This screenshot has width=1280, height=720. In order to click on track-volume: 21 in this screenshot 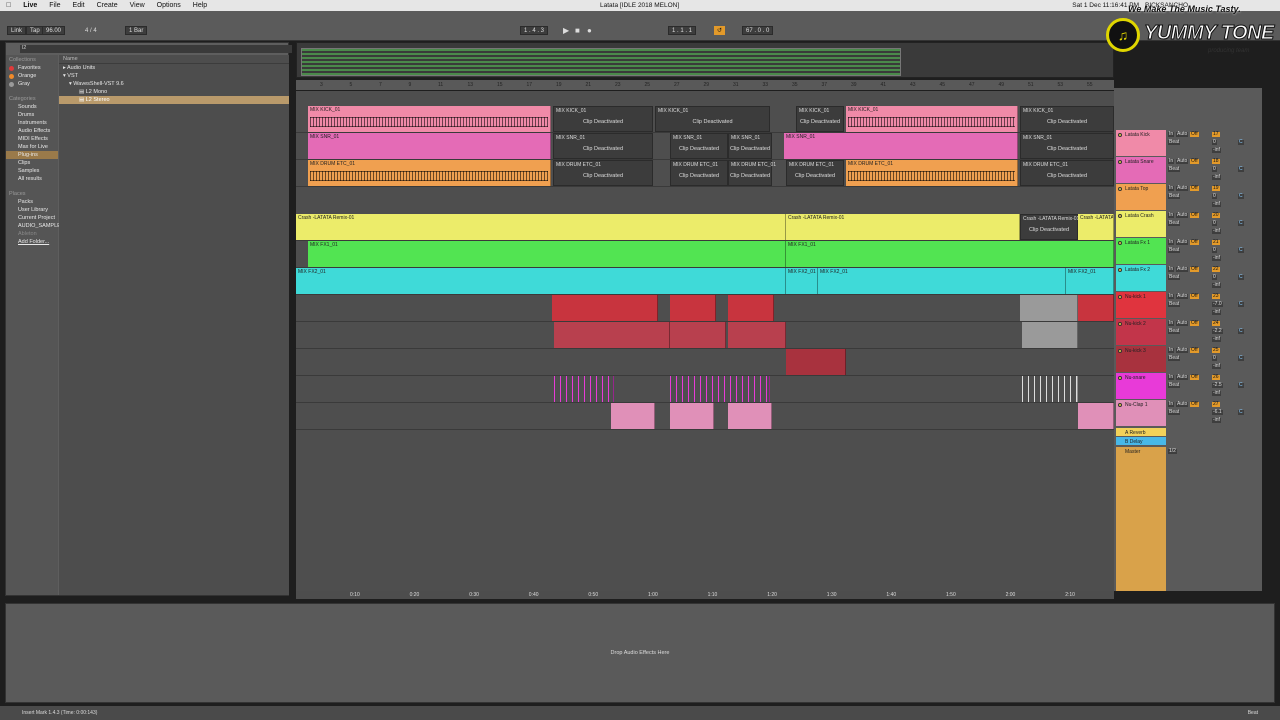, I will do `click(1216, 242)`.